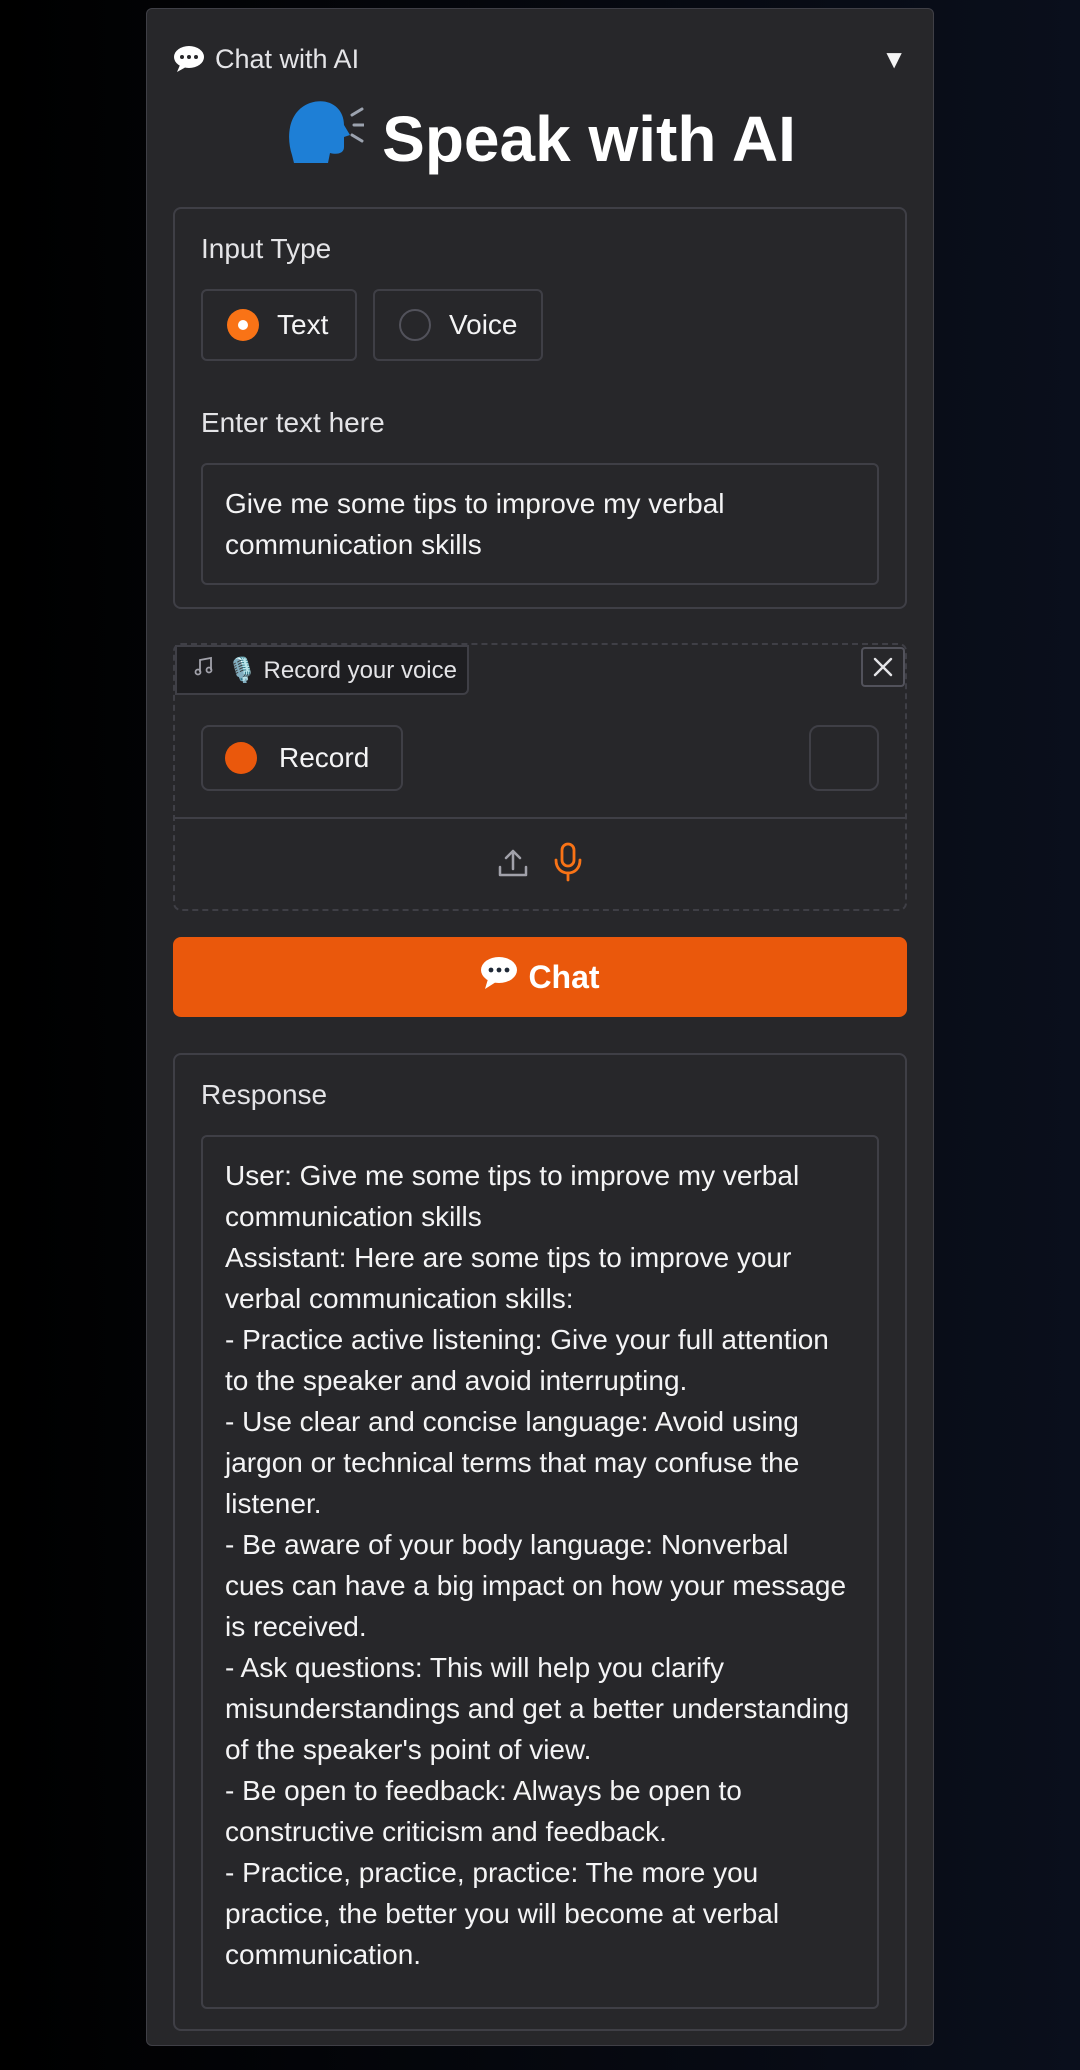 Image resolution: width=1080 pixels, height=2070 pixels. What do you see at coordinates (342, 670) in the screenshot?
I see `audio-tag-label: 🎙️ Record your voice` at bounding box center [342, 670].